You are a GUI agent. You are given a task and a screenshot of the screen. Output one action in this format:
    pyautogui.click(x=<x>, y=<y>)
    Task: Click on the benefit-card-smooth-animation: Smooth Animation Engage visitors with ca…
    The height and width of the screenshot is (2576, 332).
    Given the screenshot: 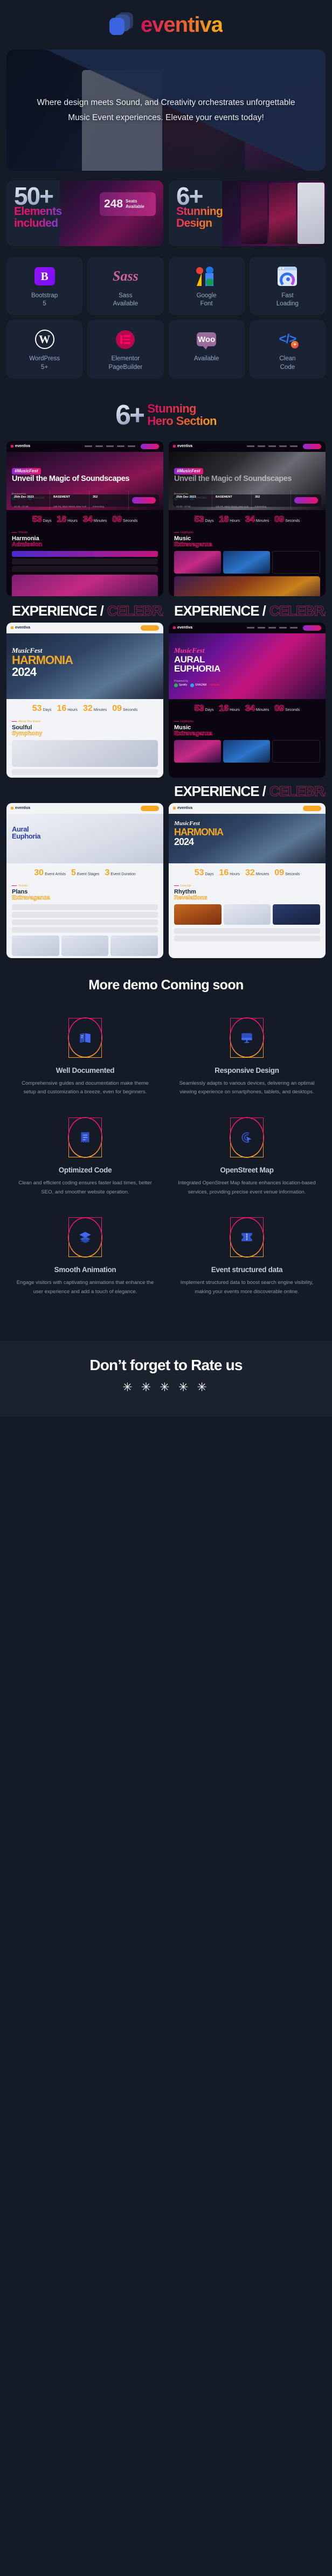 What is the action you would take?
    pyautogui.click(x=85, y=1258)
    